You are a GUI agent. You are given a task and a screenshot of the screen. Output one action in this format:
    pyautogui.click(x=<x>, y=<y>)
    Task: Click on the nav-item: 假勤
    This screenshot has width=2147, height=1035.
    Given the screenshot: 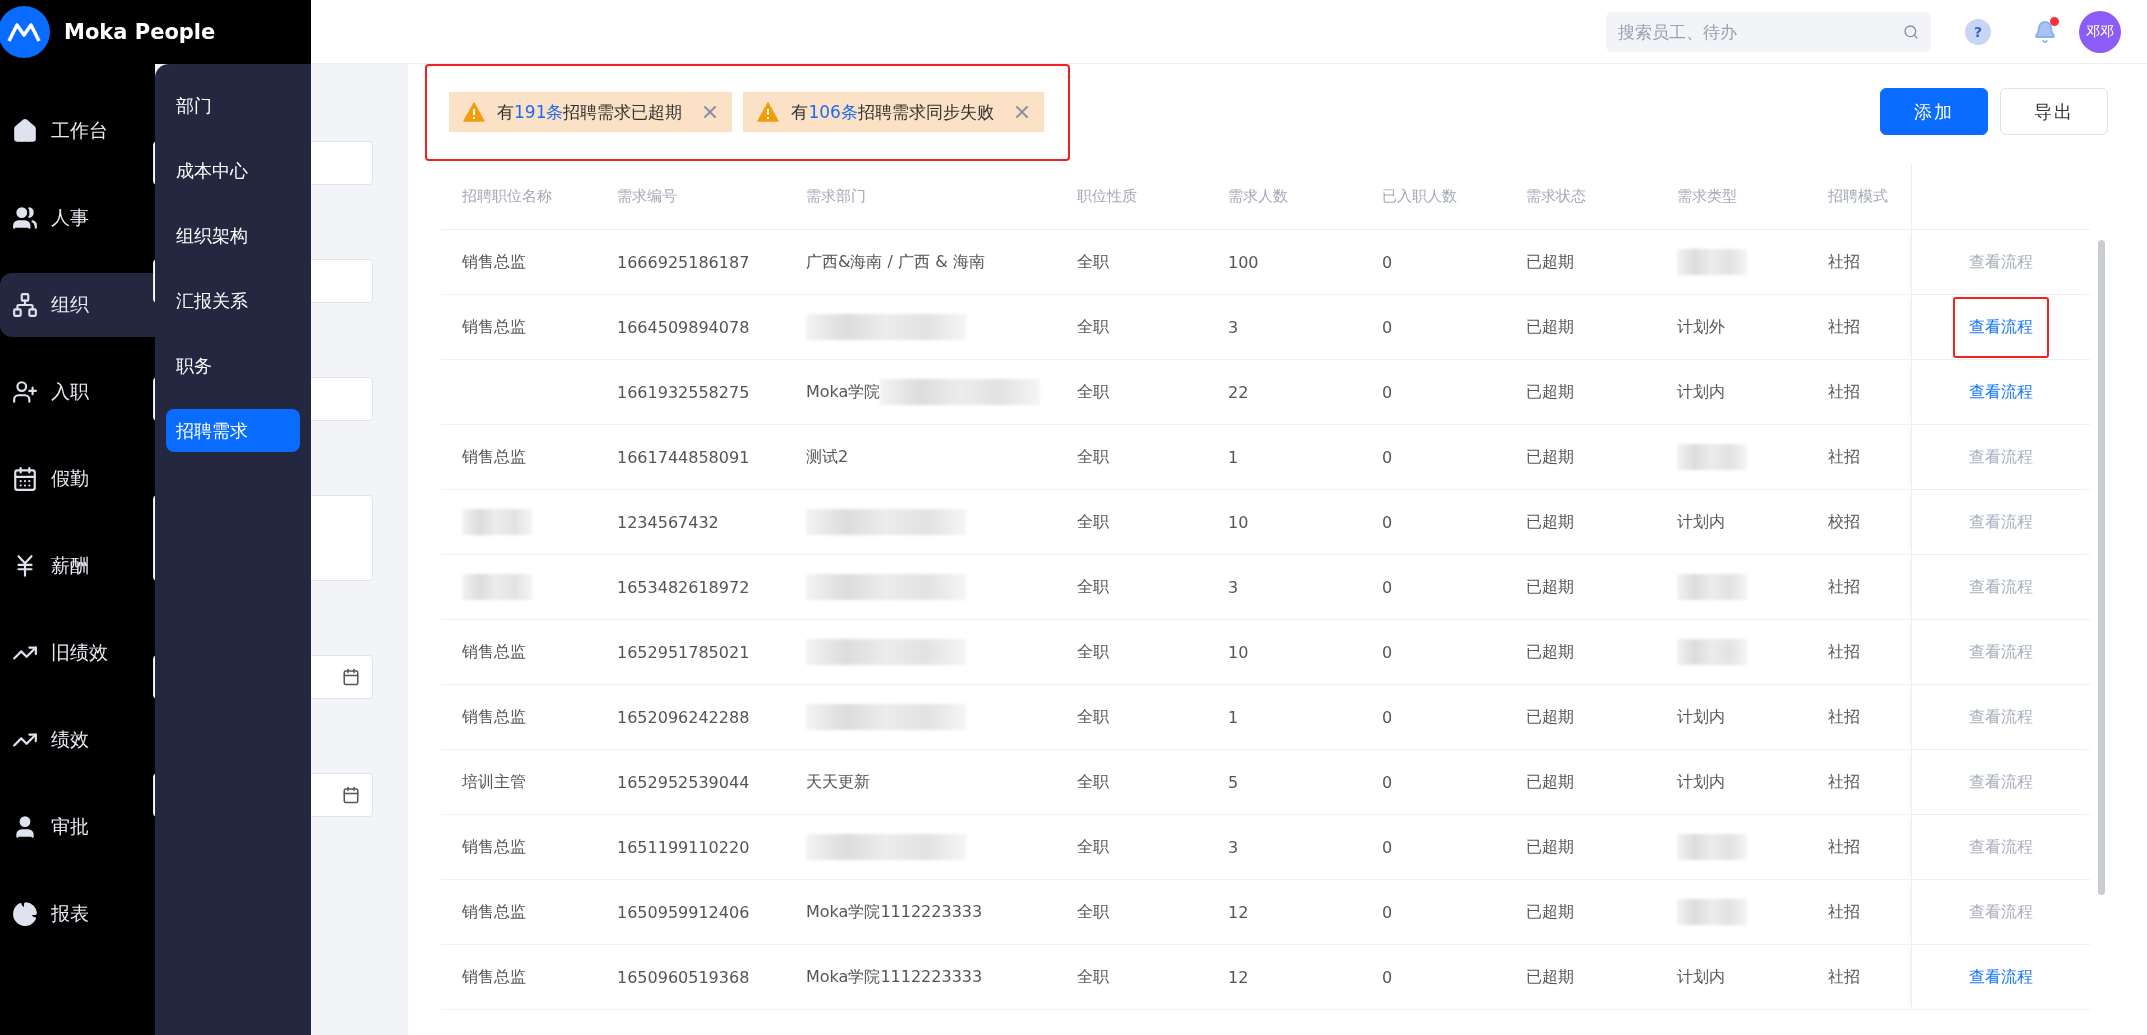 What is the action you would take?
    pyautogui.click(x=77, y=479)
    